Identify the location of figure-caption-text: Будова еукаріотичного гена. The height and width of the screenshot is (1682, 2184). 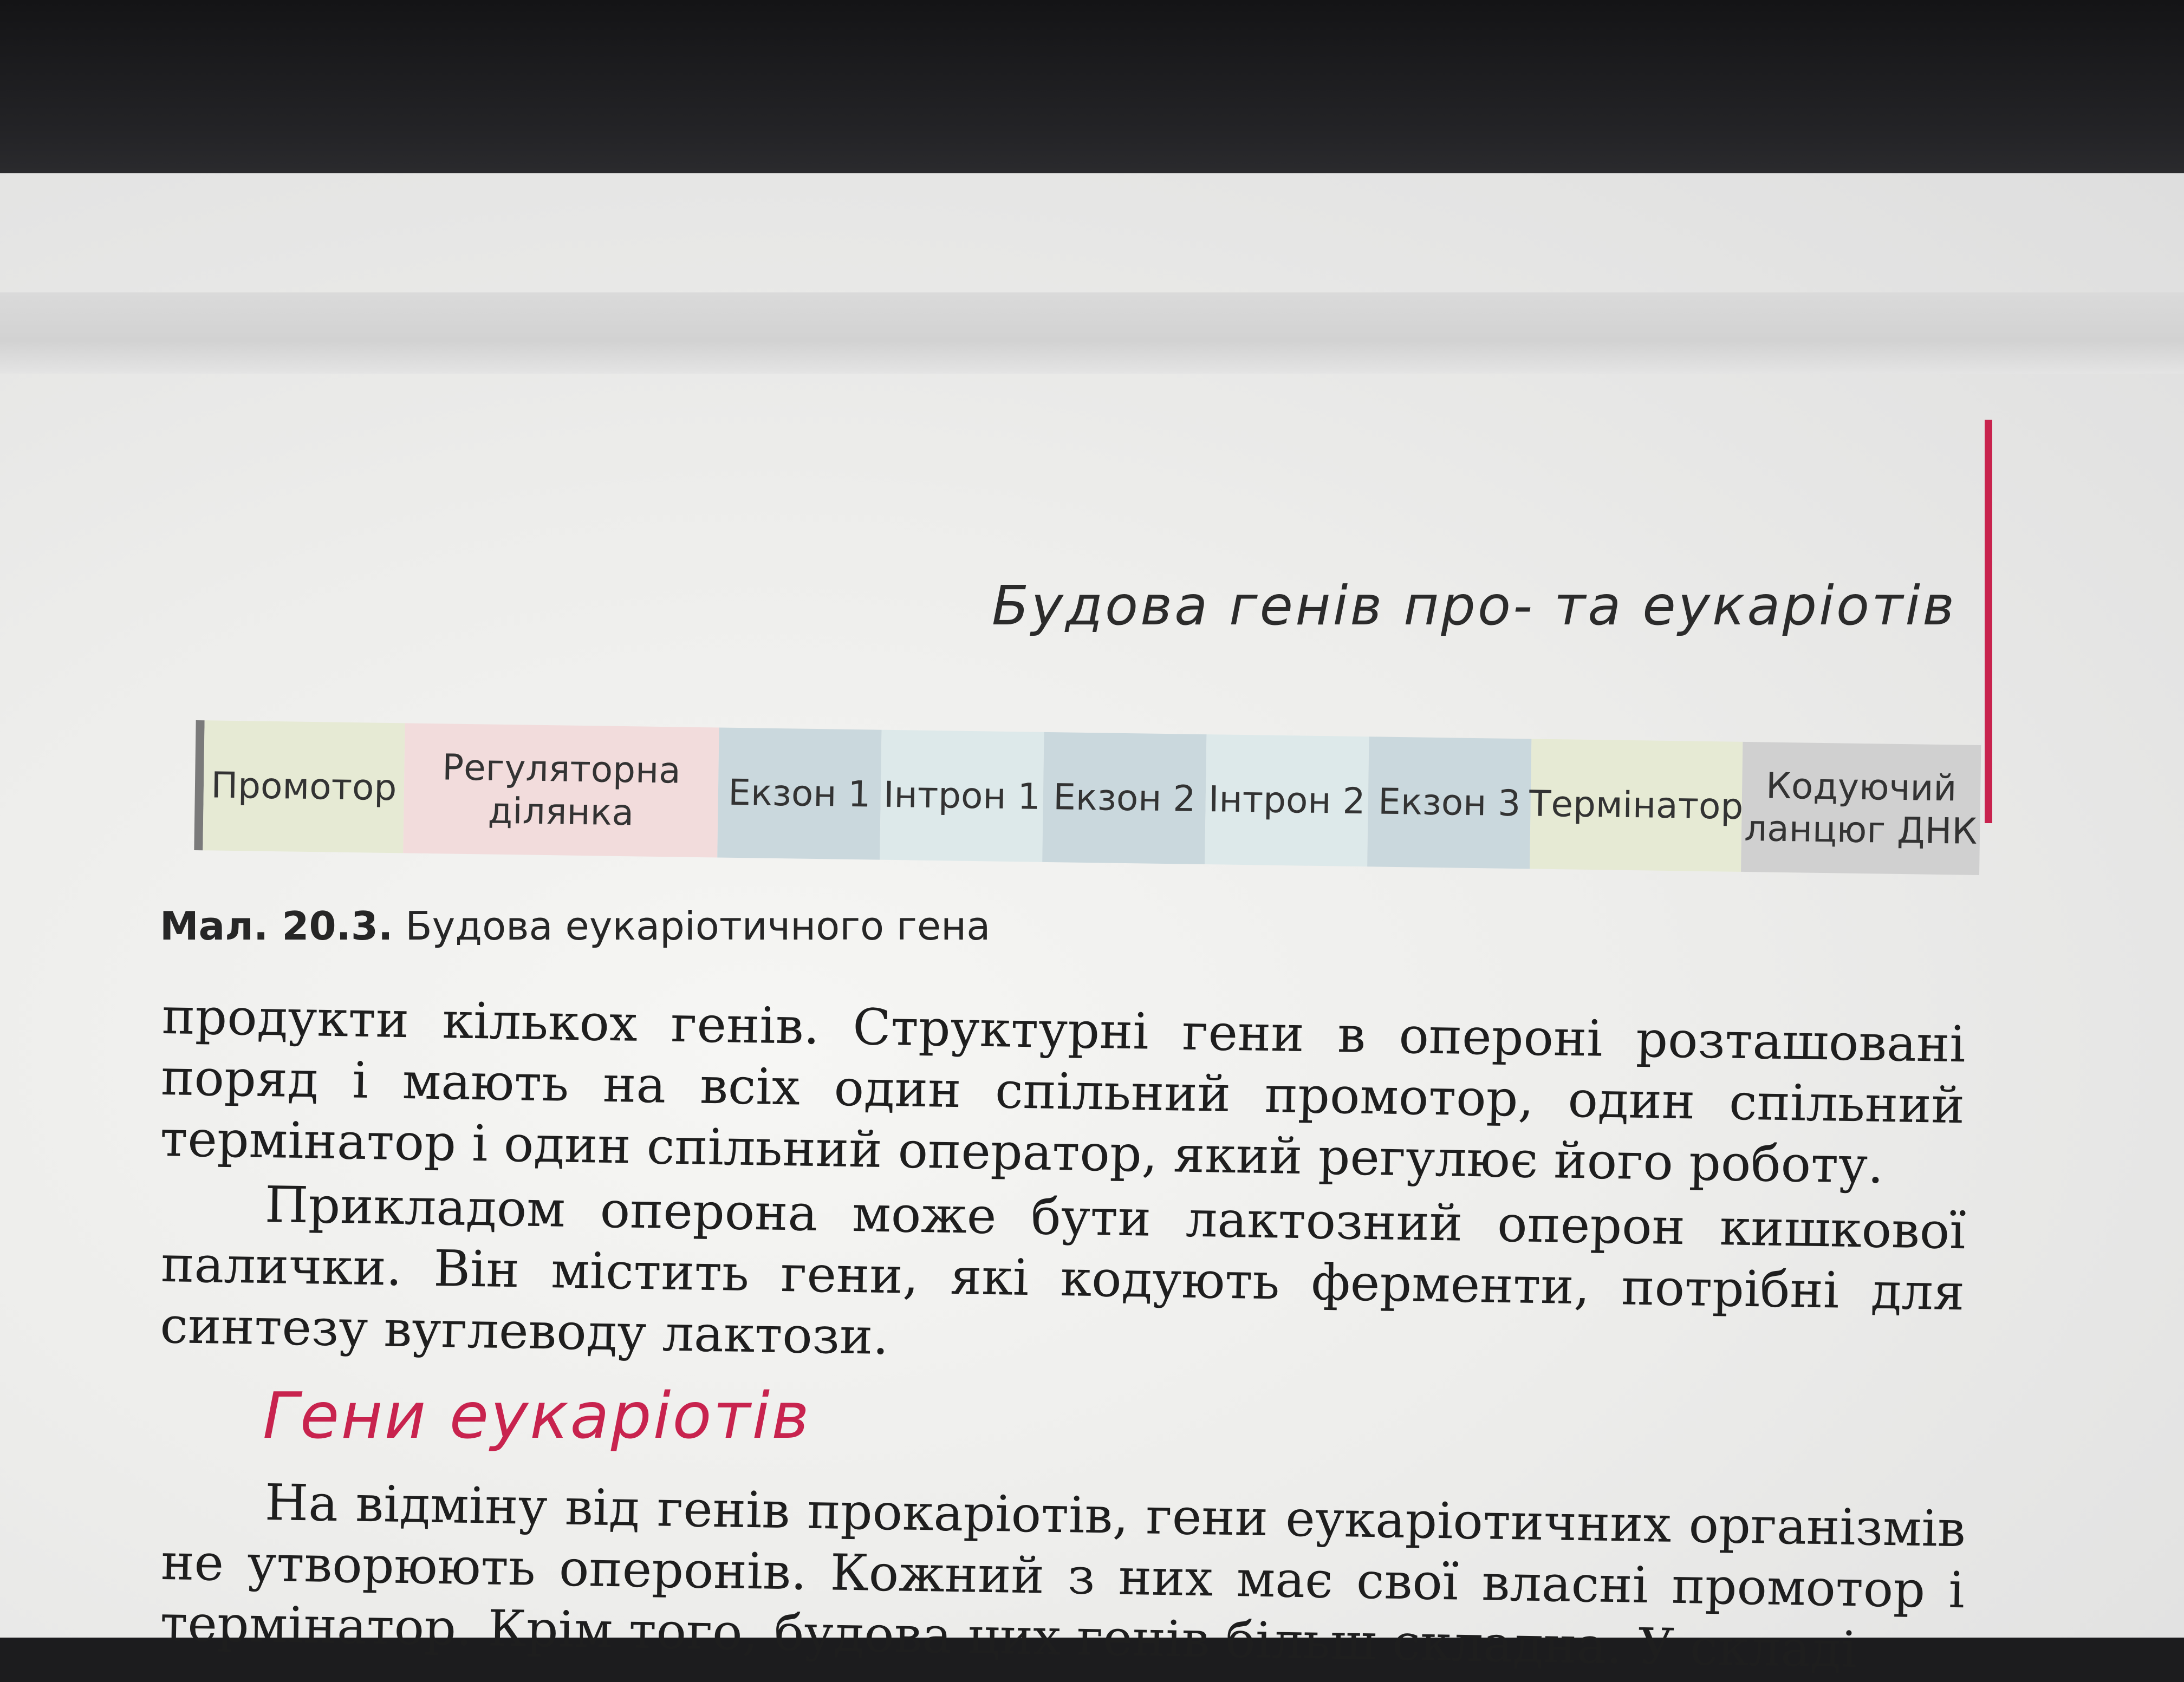
(698, 926).